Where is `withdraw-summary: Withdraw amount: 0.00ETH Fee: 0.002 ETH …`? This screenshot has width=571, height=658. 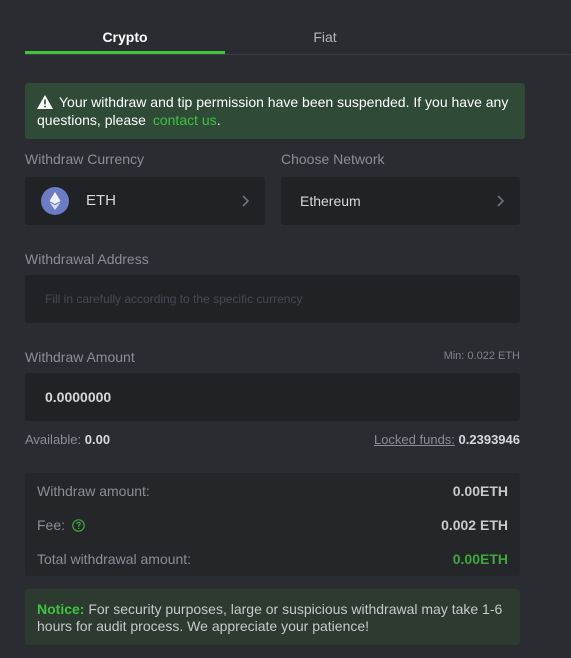
withdraw-summary: Withdraw amount: 0.00ETH Fee: 0.002 ETH … is located at coordinates (272, 524).